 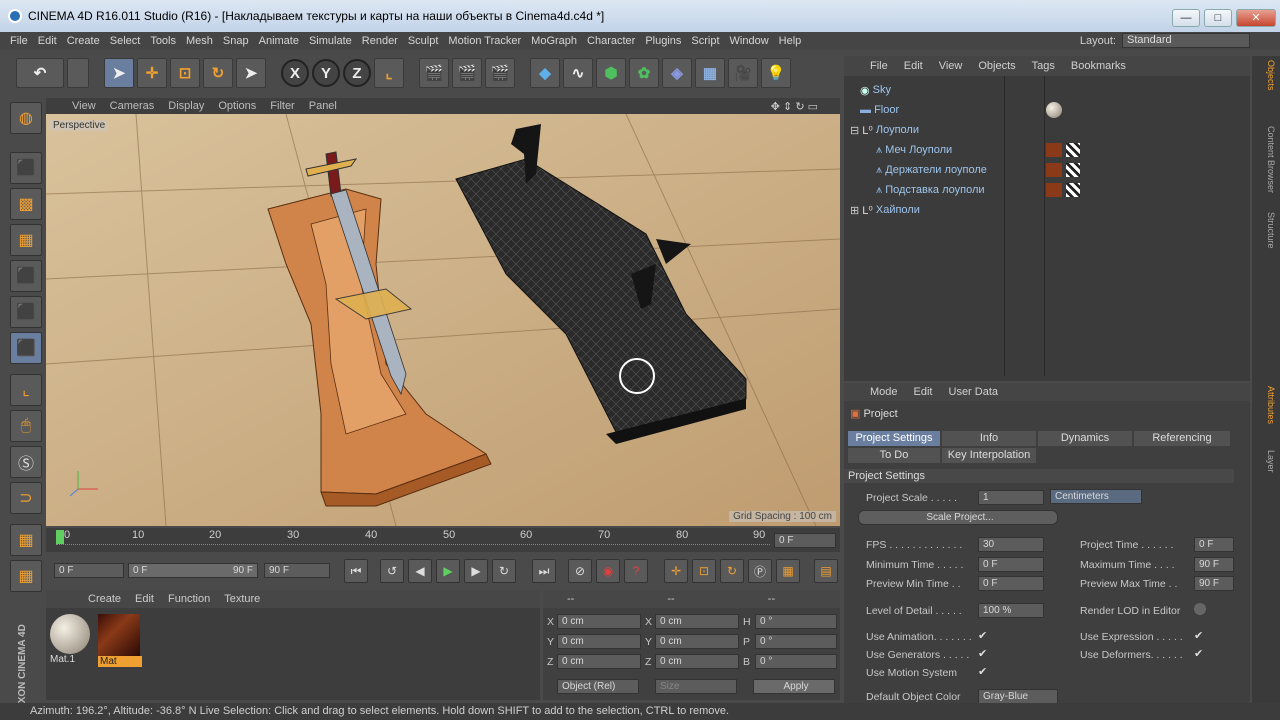 What do you see at coordinates (599, 641) in the screenshot?
I see `pos-y-field: 0 cm` at bounding box center [599, 641].